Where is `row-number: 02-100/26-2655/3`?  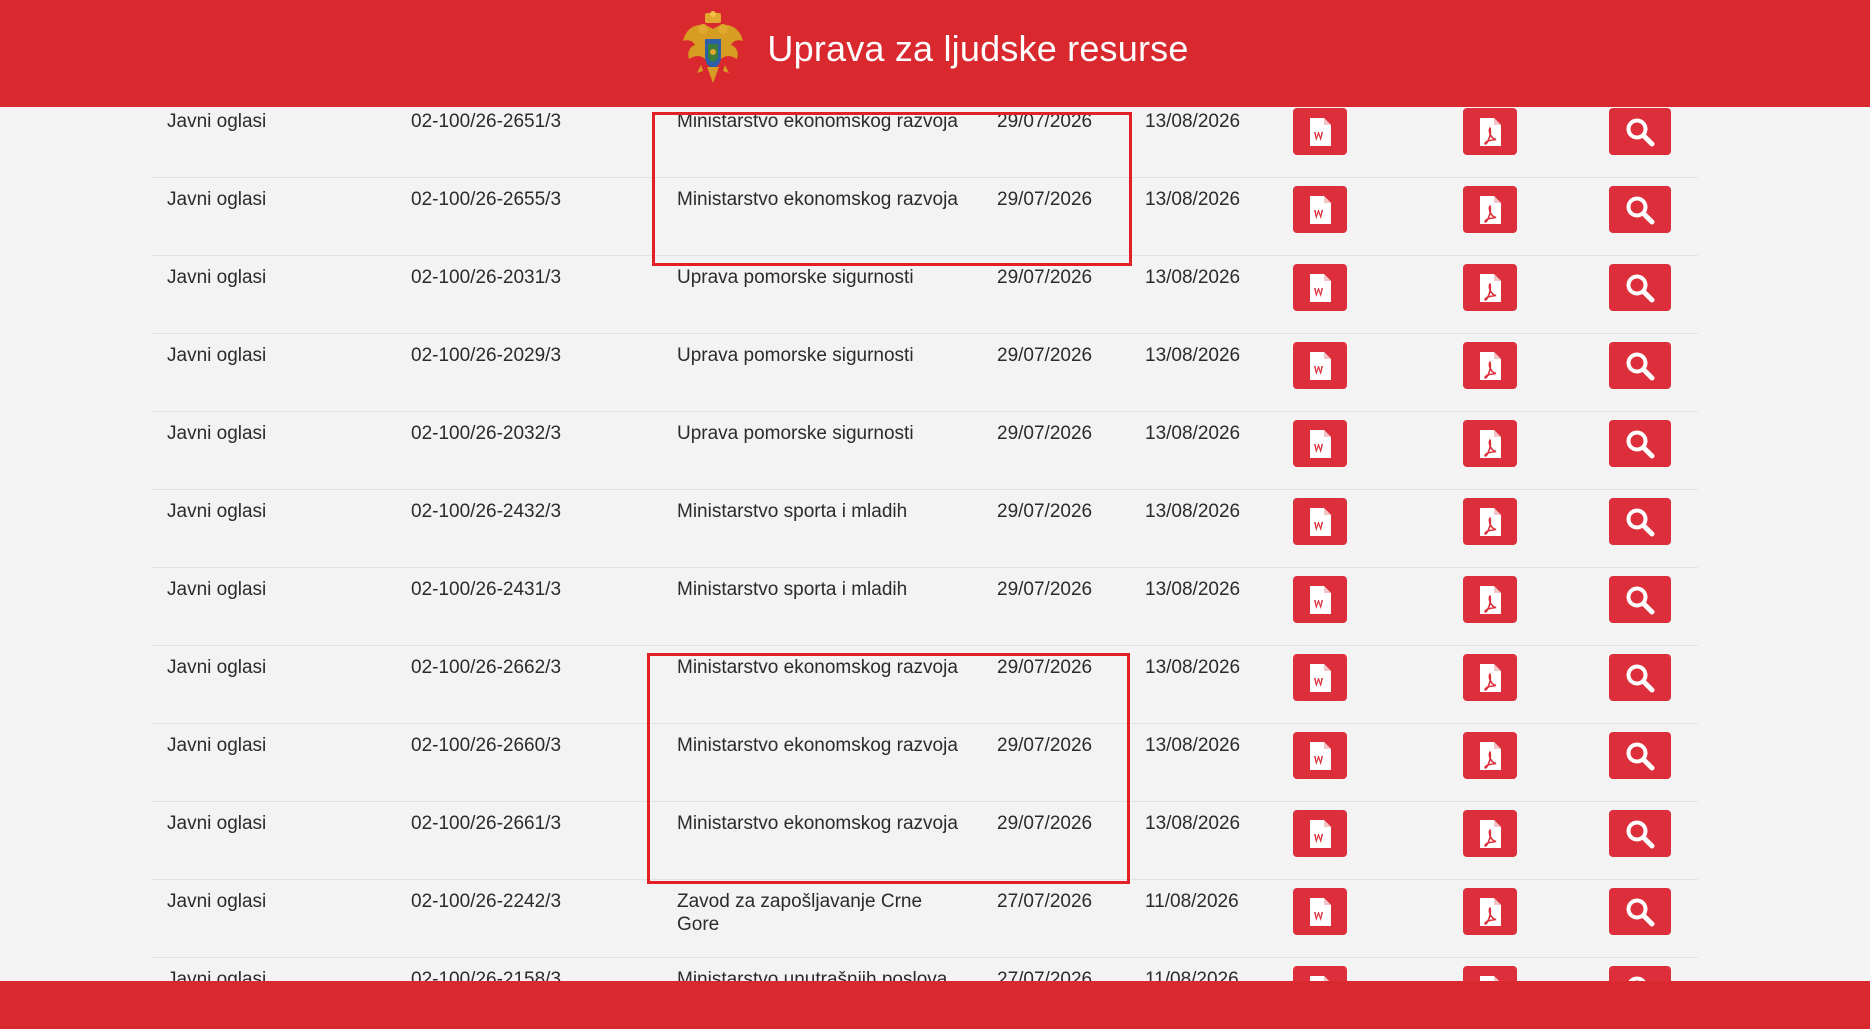 row-number: 02-100/26-2655/3 is located at coordinates (486, 199).